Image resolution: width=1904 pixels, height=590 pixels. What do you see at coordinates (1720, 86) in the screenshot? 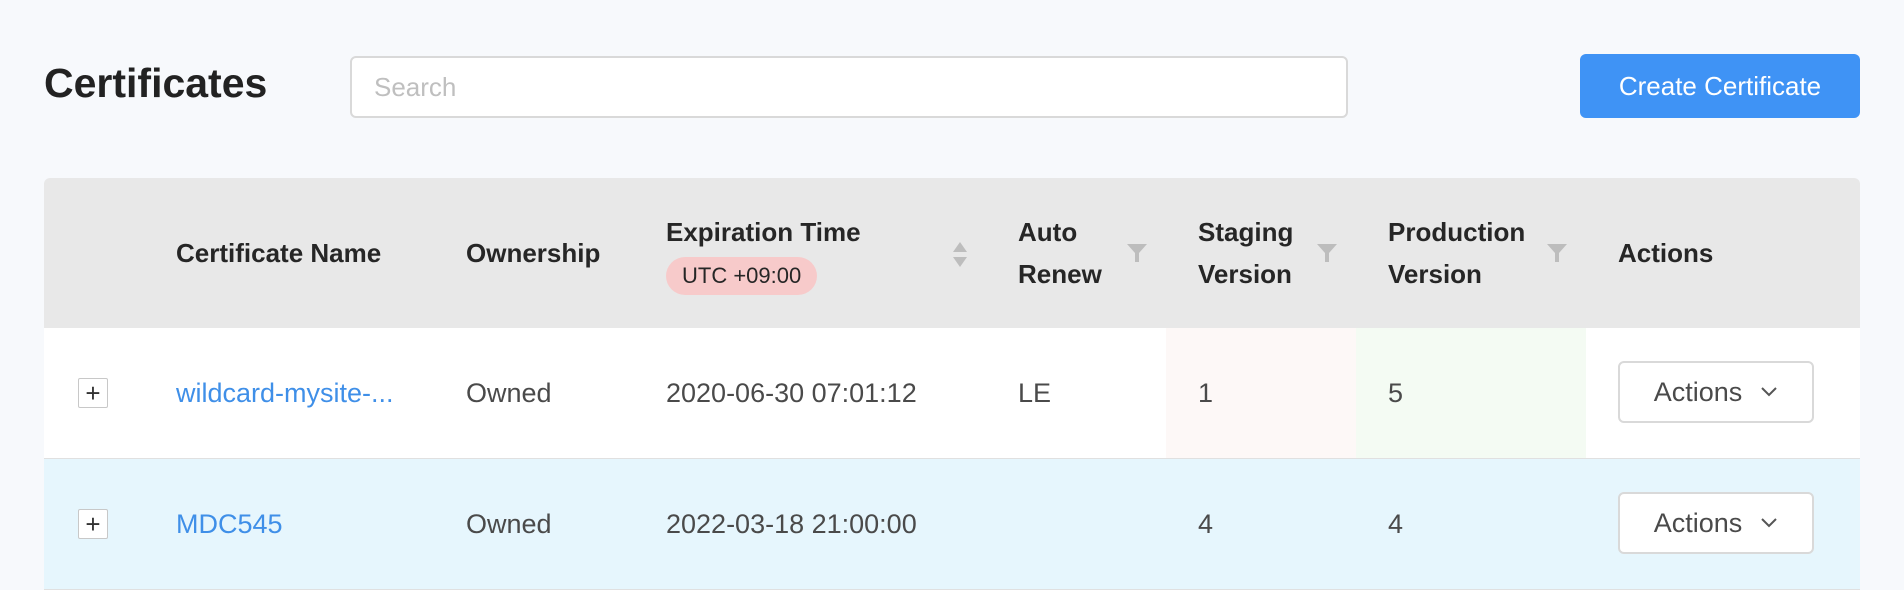
I see `create-certificate-button: Create Certificate` at bounding box center [1720, 86].